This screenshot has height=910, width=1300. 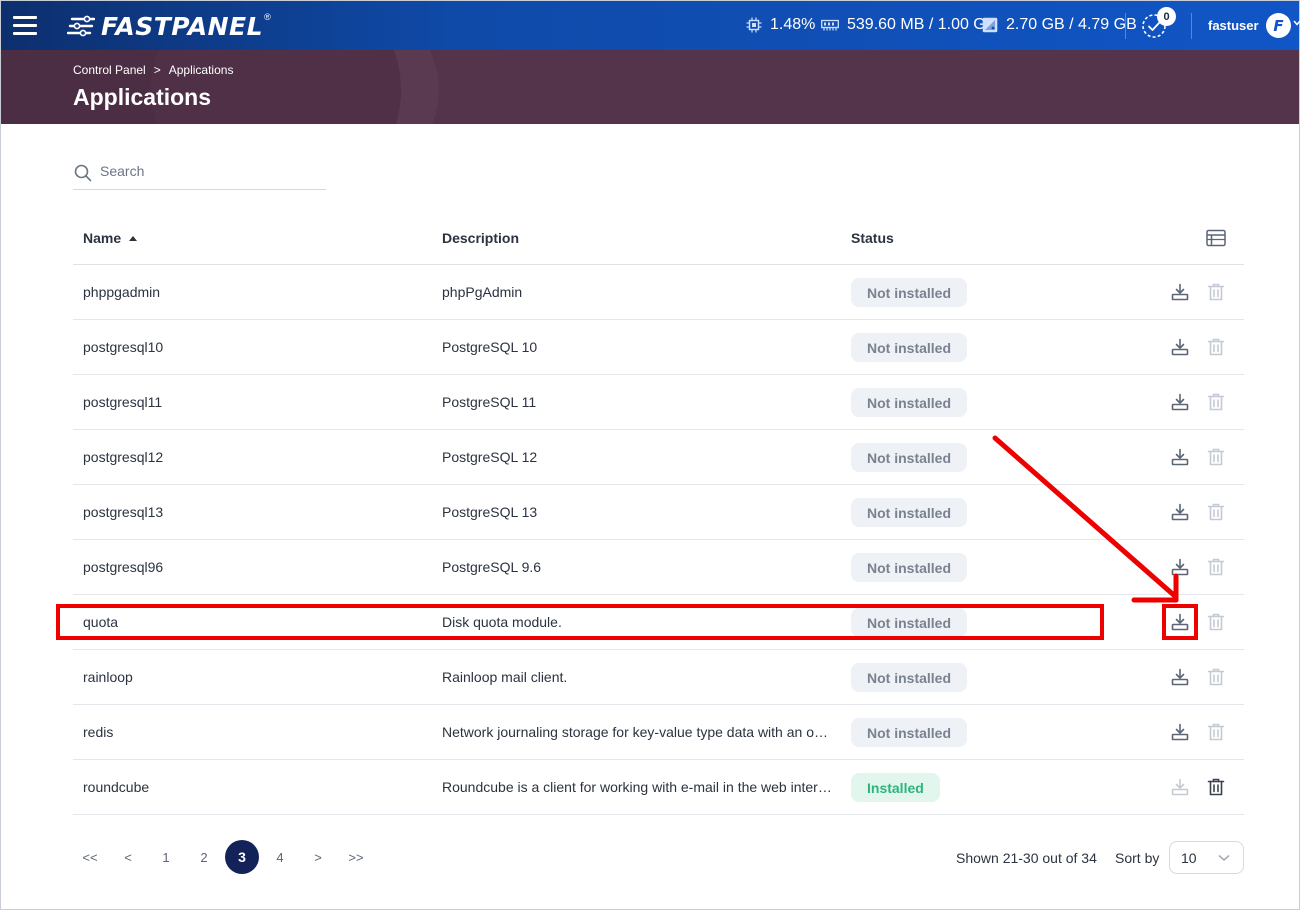 What do you see at coordinates (489, 402) in the screenshot?
I see `app-description: PostgreSQL 11` at bounding box center [489, 402].